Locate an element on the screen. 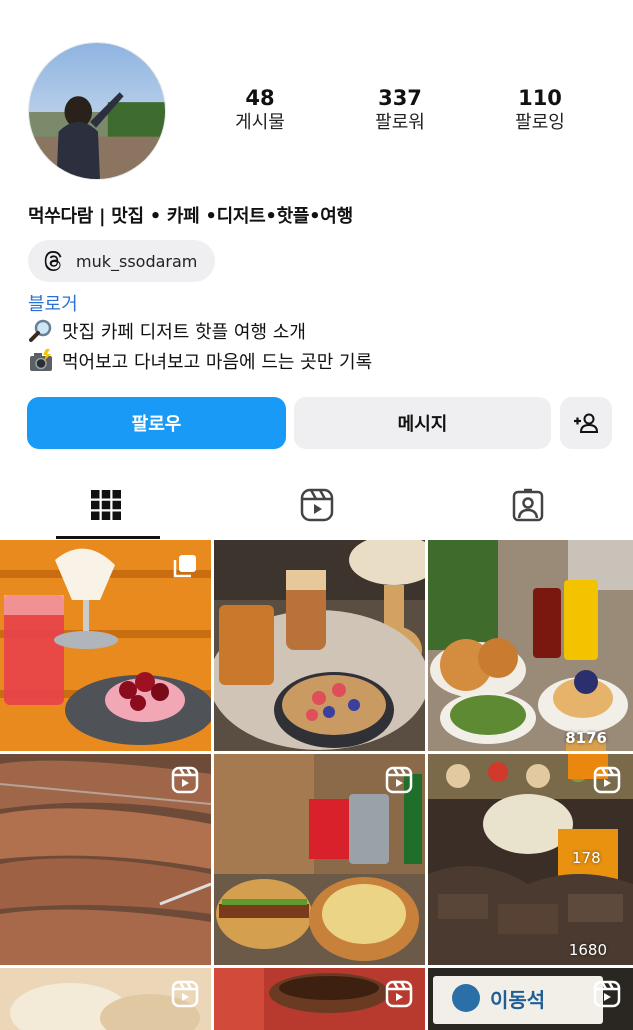 This screenshot has width=633, height=1030. stat-followers-label: 팔로워 is located at coordinates (400, 122).